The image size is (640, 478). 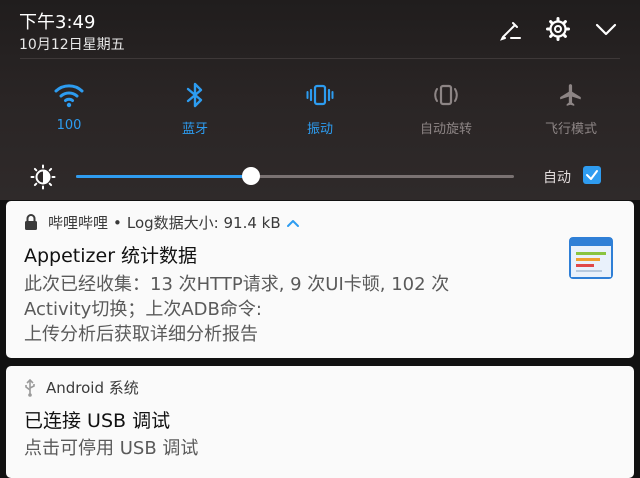 I want to click on date-label: 10月12日星期五, so click(x=72, y=45).